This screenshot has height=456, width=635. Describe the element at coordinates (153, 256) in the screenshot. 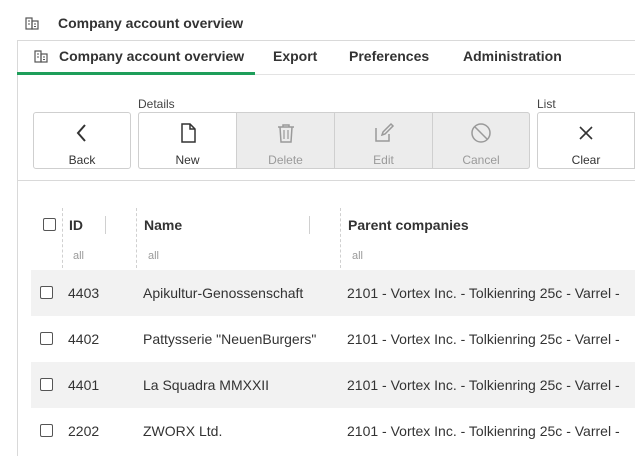

I see `filter-name: all` at that location.